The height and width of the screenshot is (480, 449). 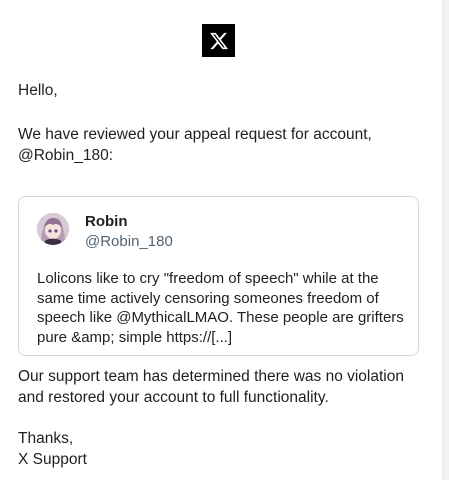 What do you see at coordinates (38, 90) in the screenshot?
I see `greeting: Hello,` at bounding box center [38, 90].